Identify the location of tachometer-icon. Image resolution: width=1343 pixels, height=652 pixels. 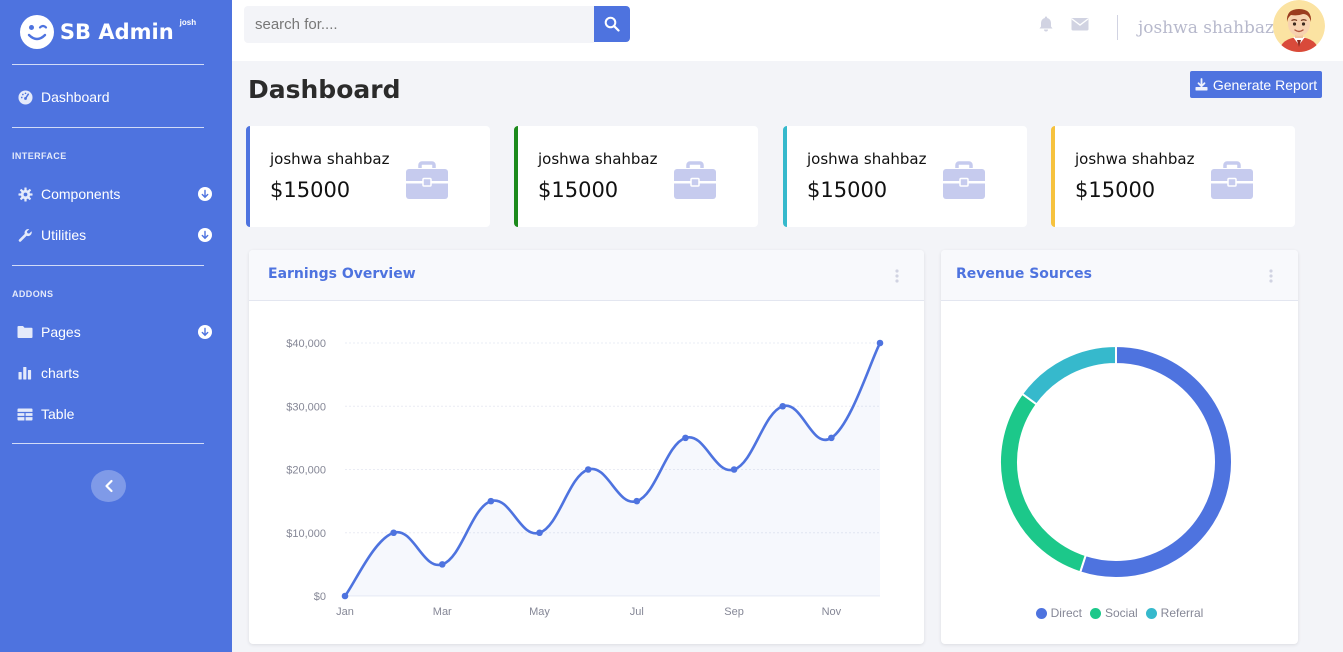
(25, 97).